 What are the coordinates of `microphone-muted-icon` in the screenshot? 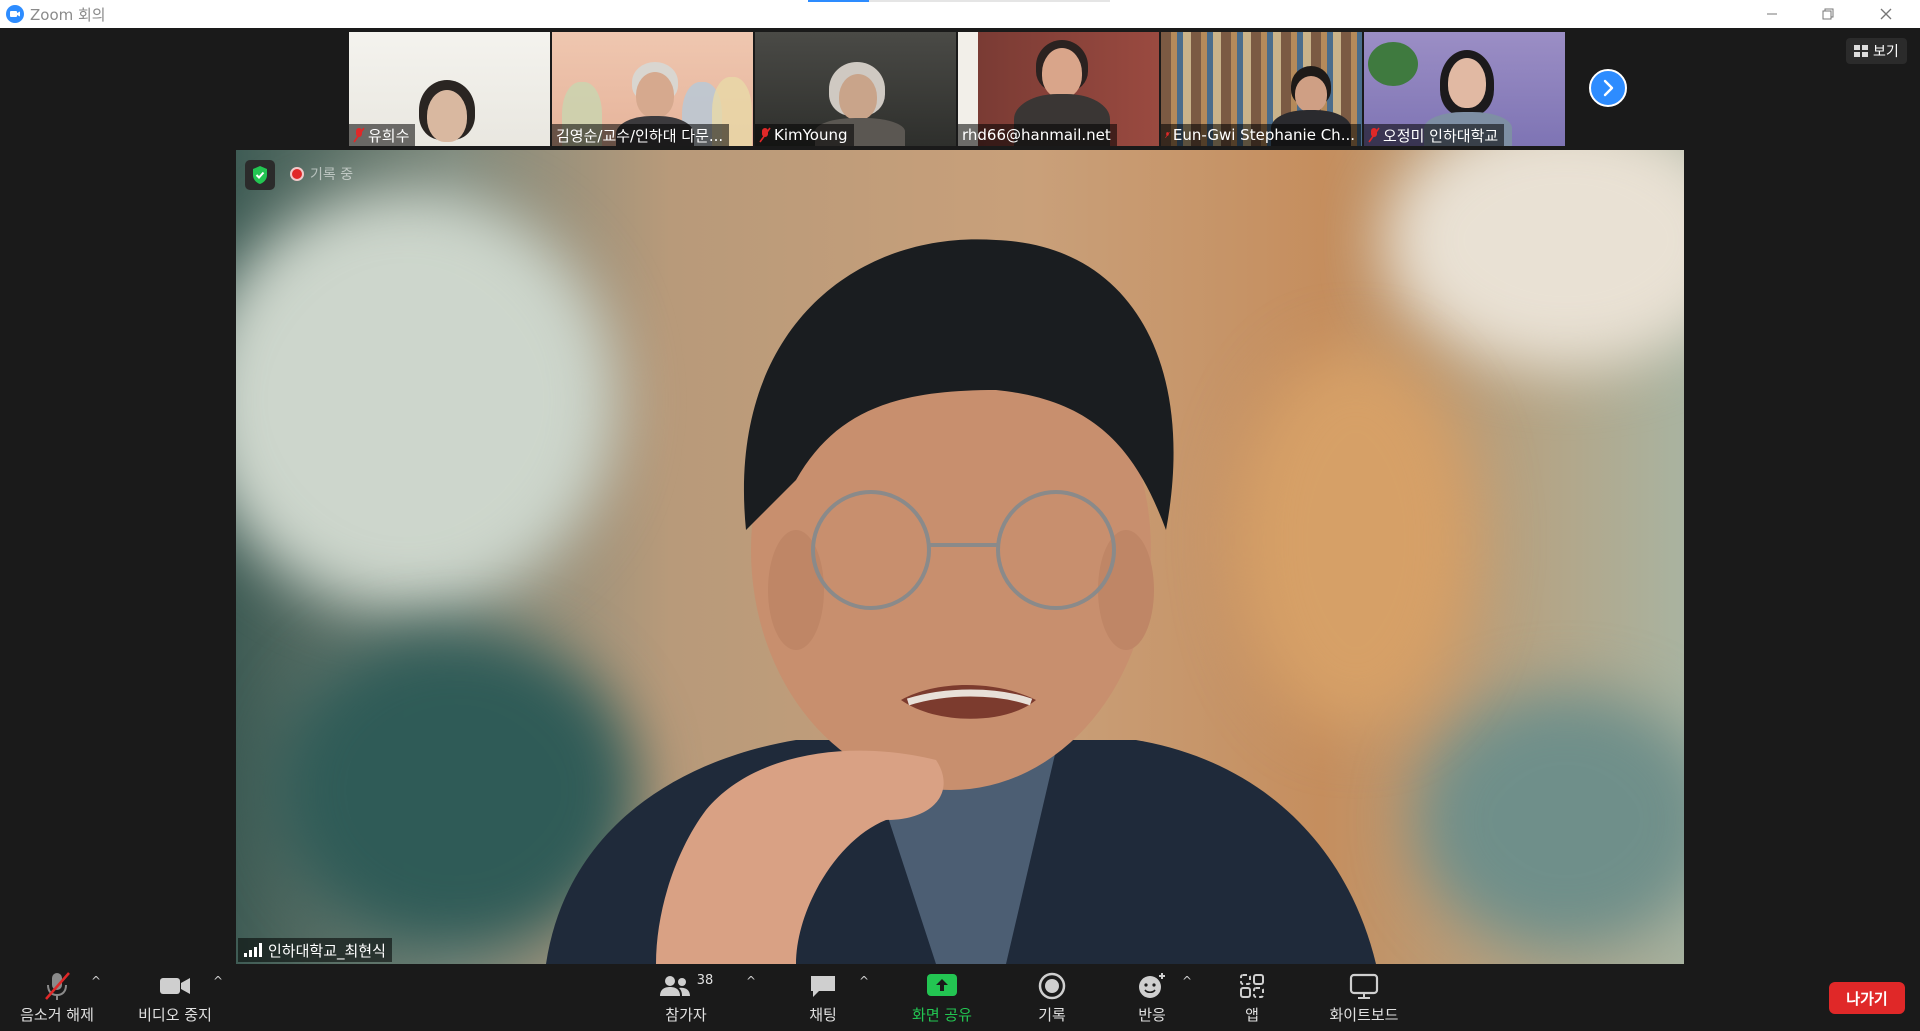 It's located at (57, 985).